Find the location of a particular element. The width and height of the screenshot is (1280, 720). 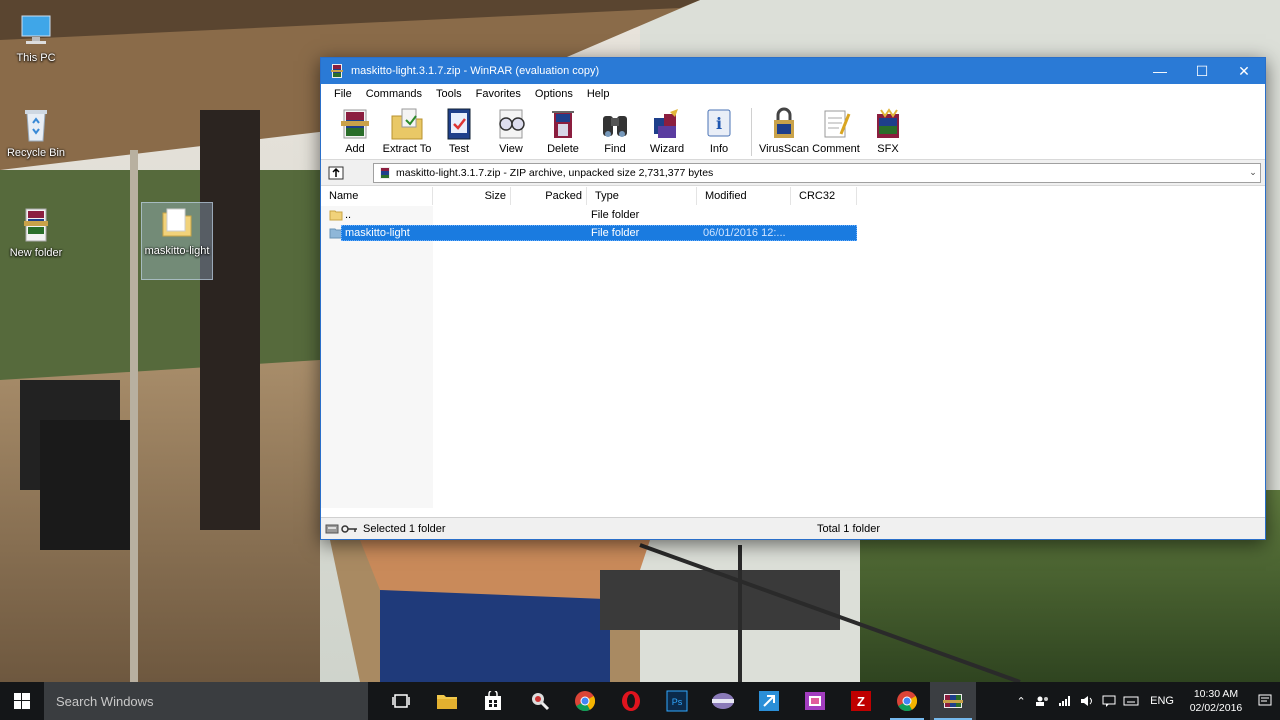

menu-favorites: Favorites is located at coordinates (498, 94).